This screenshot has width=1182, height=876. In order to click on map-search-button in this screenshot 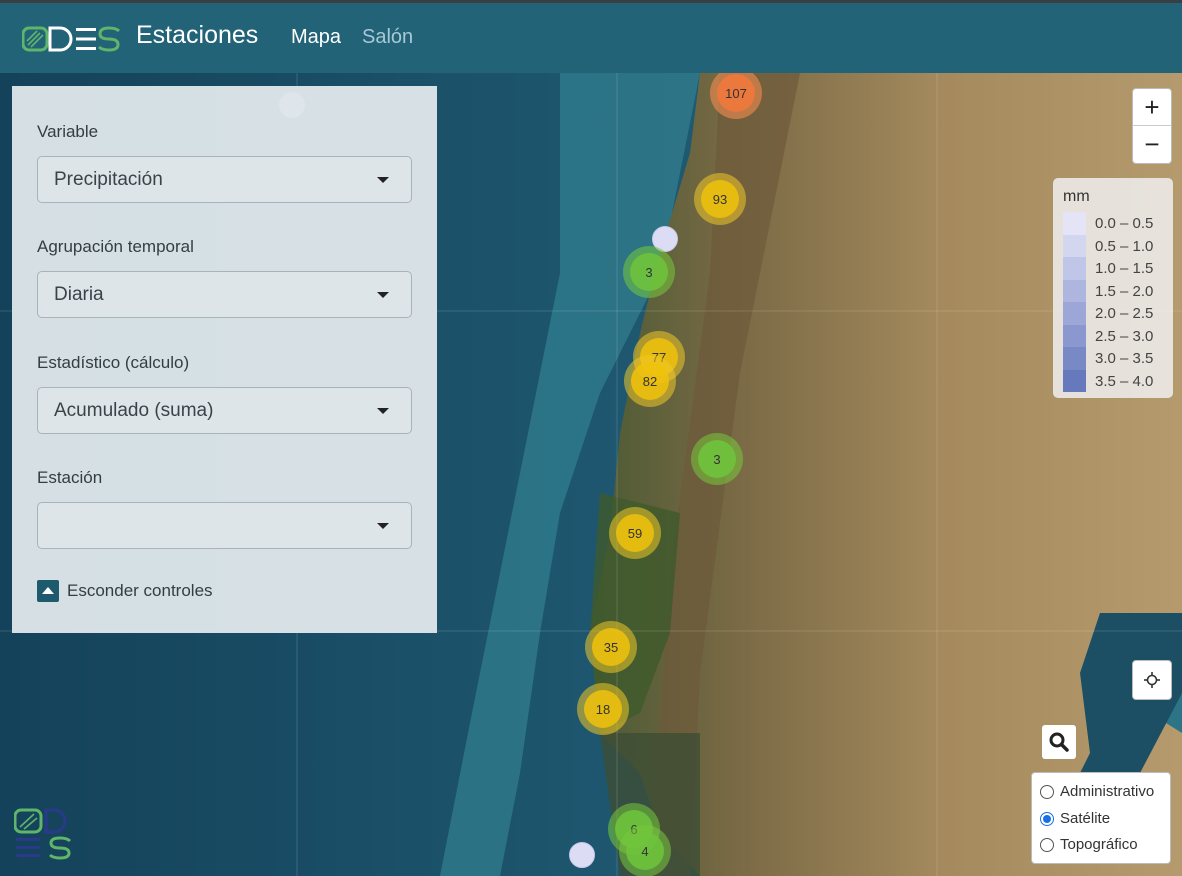, I will do `click(1059, 742)`.